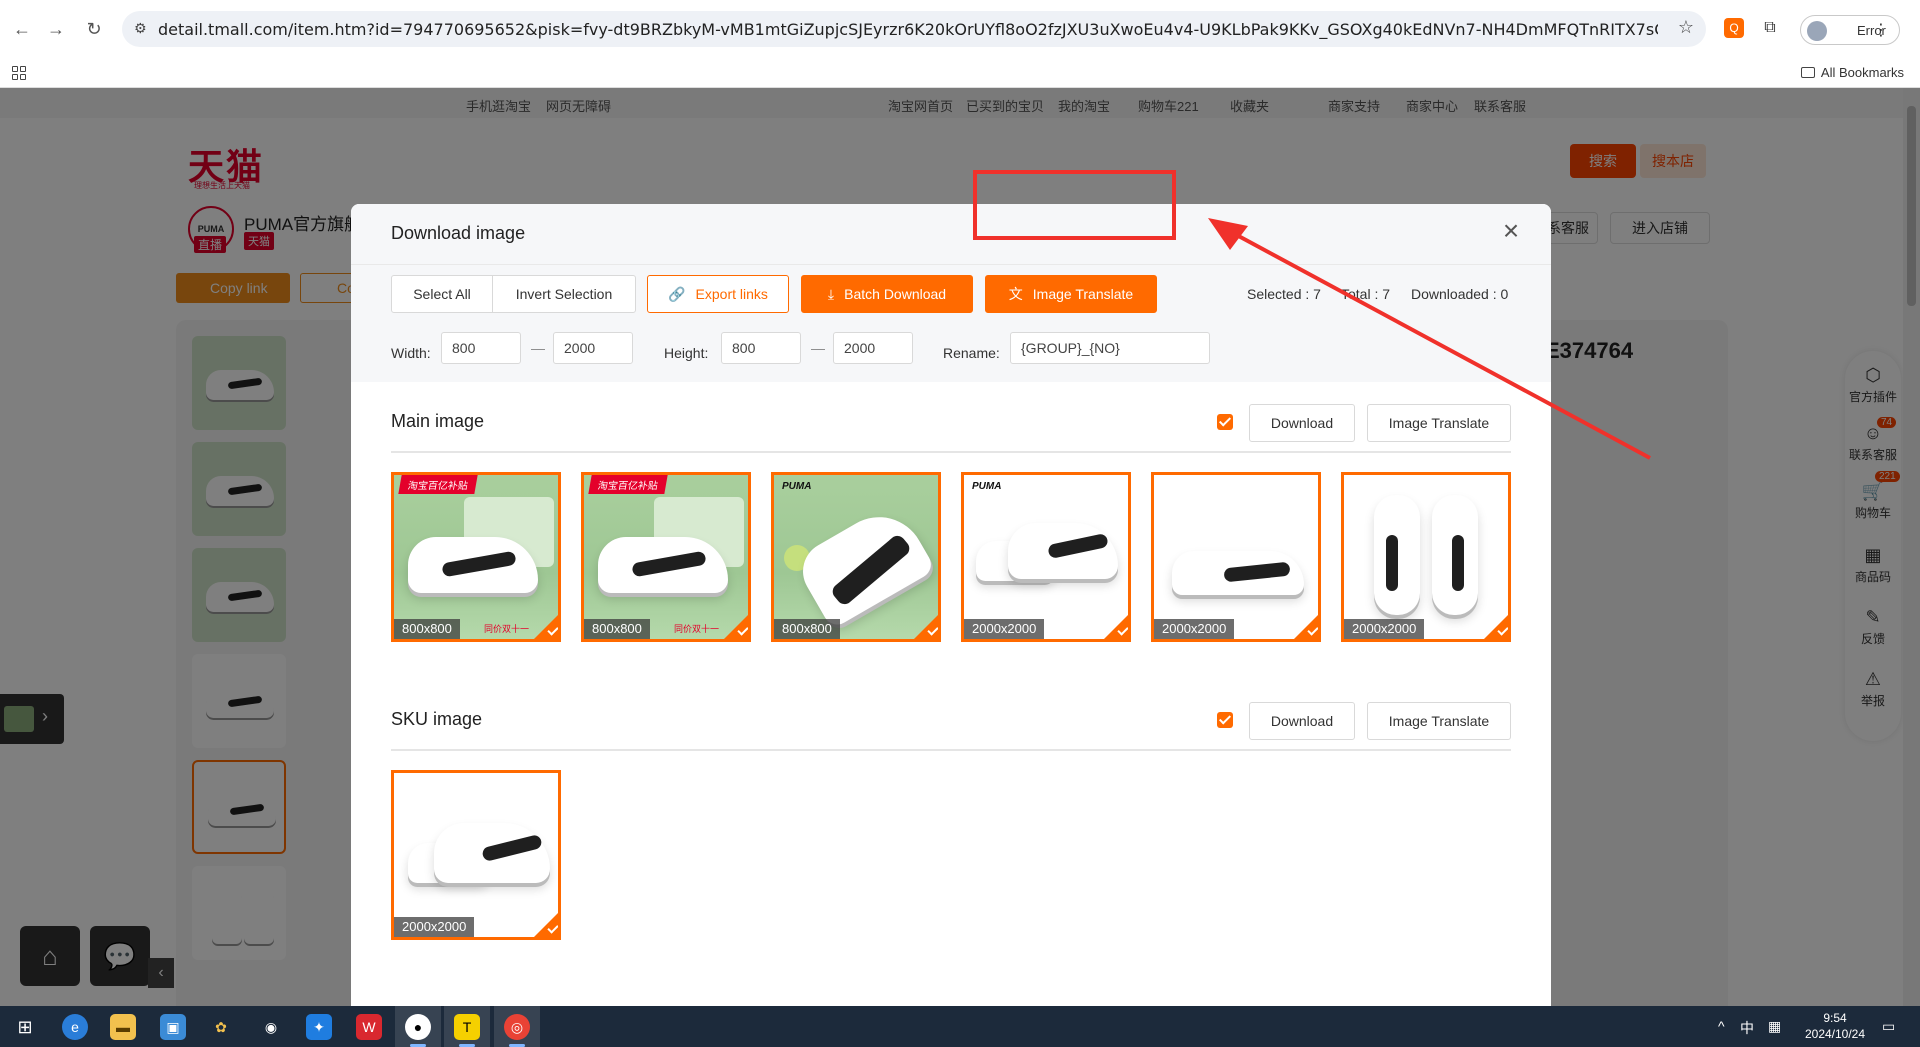  Describe the element at coordinates (437, 719) in the screenshot. I see `sku-image-title: SKU image` at that location.